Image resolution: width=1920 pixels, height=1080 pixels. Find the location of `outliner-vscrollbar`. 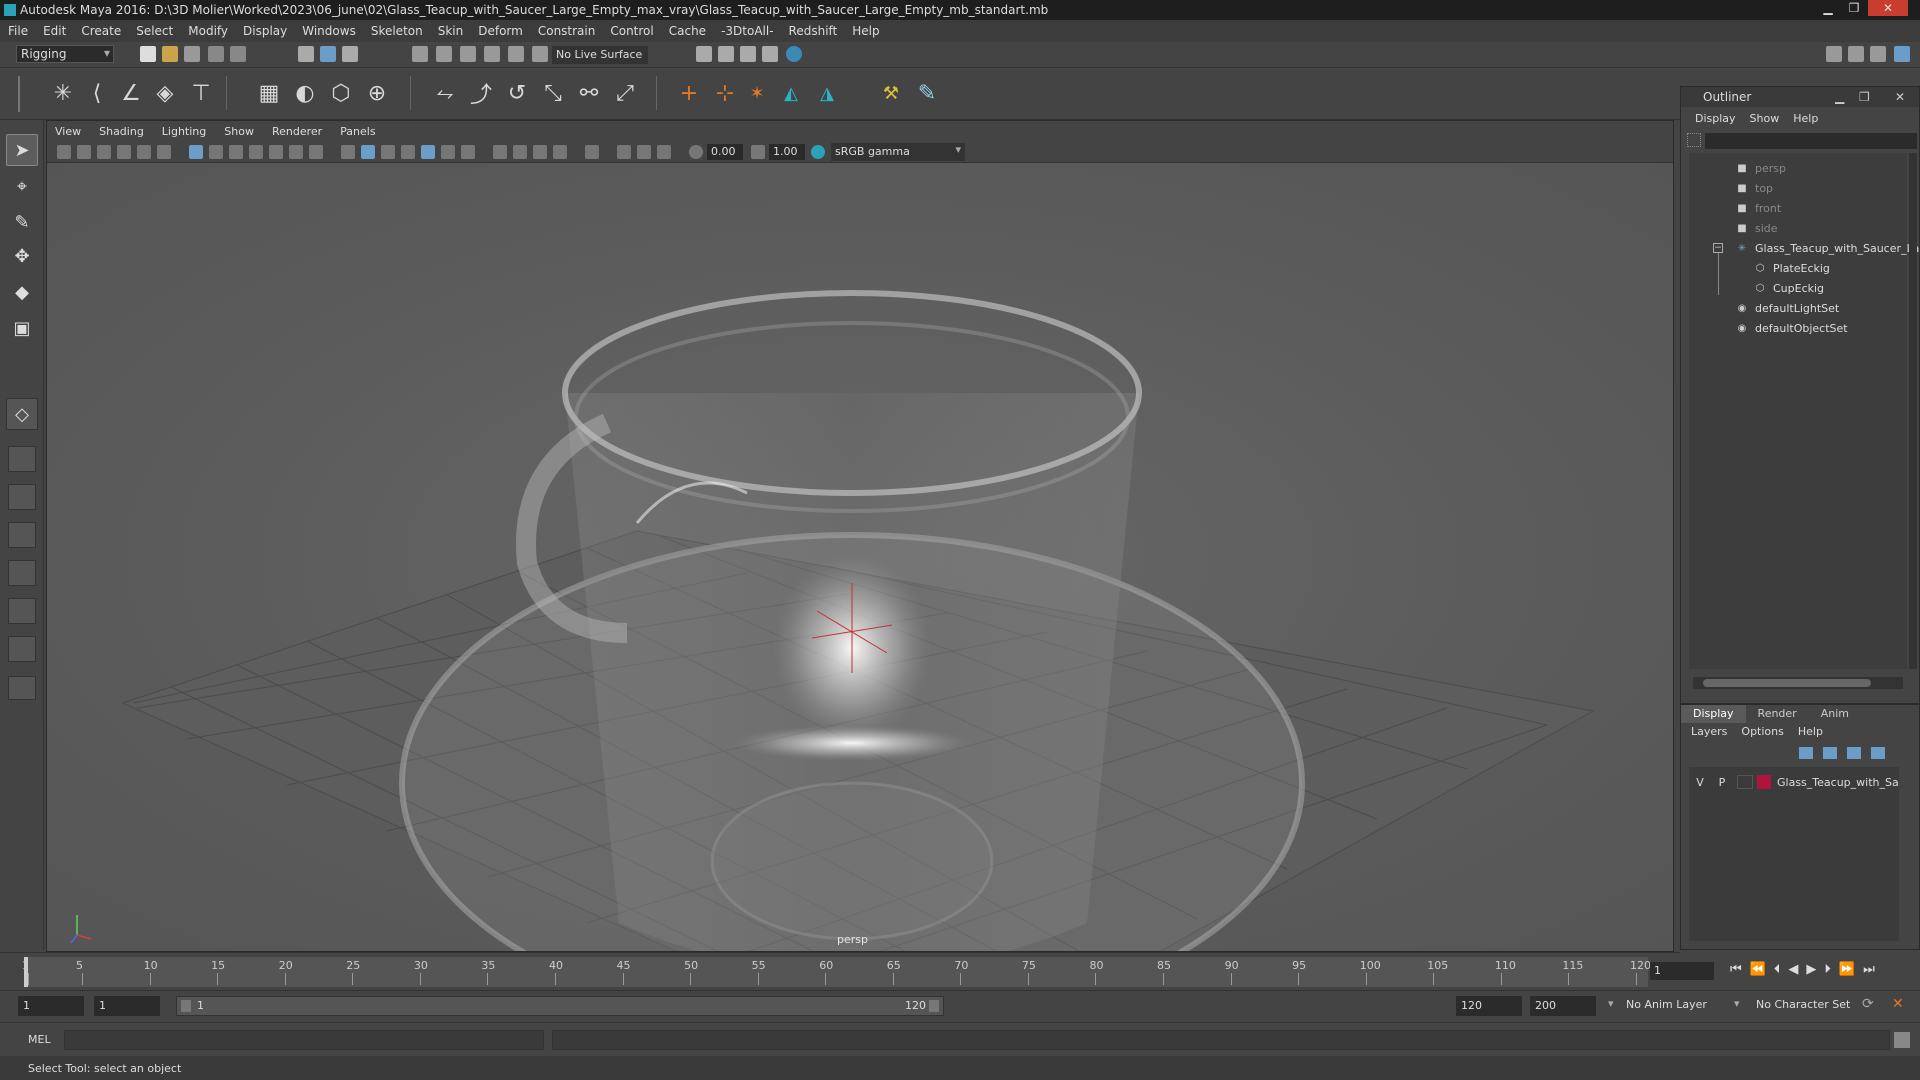

outliner-vscrollbar is located at coordinates (1913, 411).